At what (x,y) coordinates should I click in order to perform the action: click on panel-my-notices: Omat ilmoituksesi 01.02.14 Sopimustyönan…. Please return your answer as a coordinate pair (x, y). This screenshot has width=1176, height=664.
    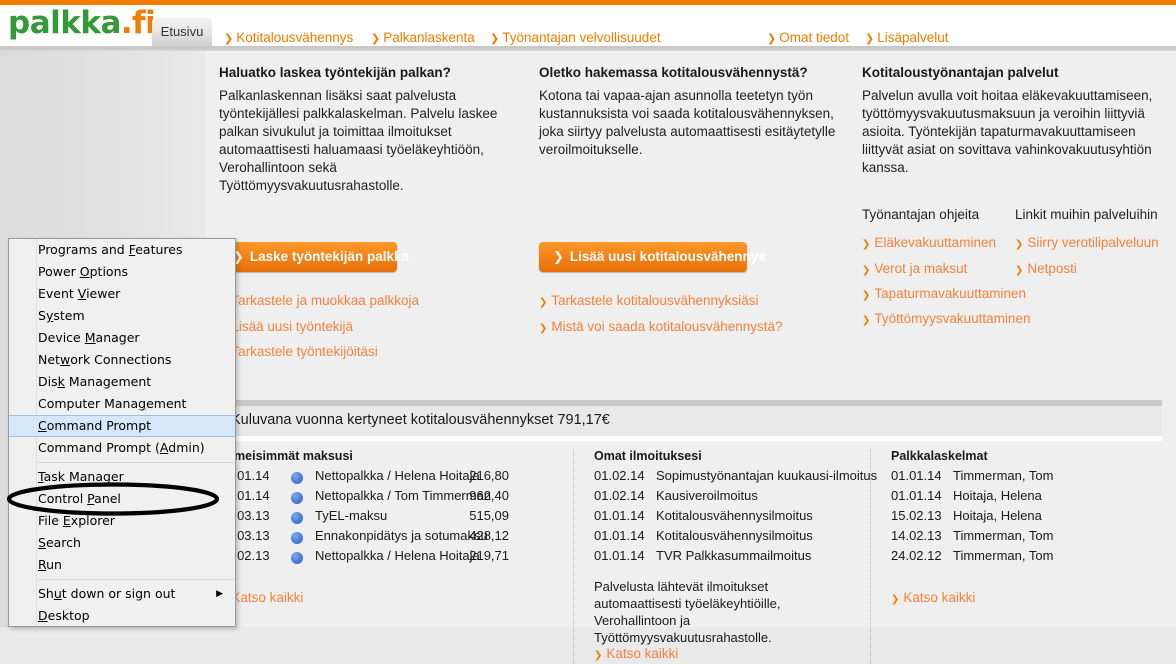
    Looking at the image, I should click on (736, 555).